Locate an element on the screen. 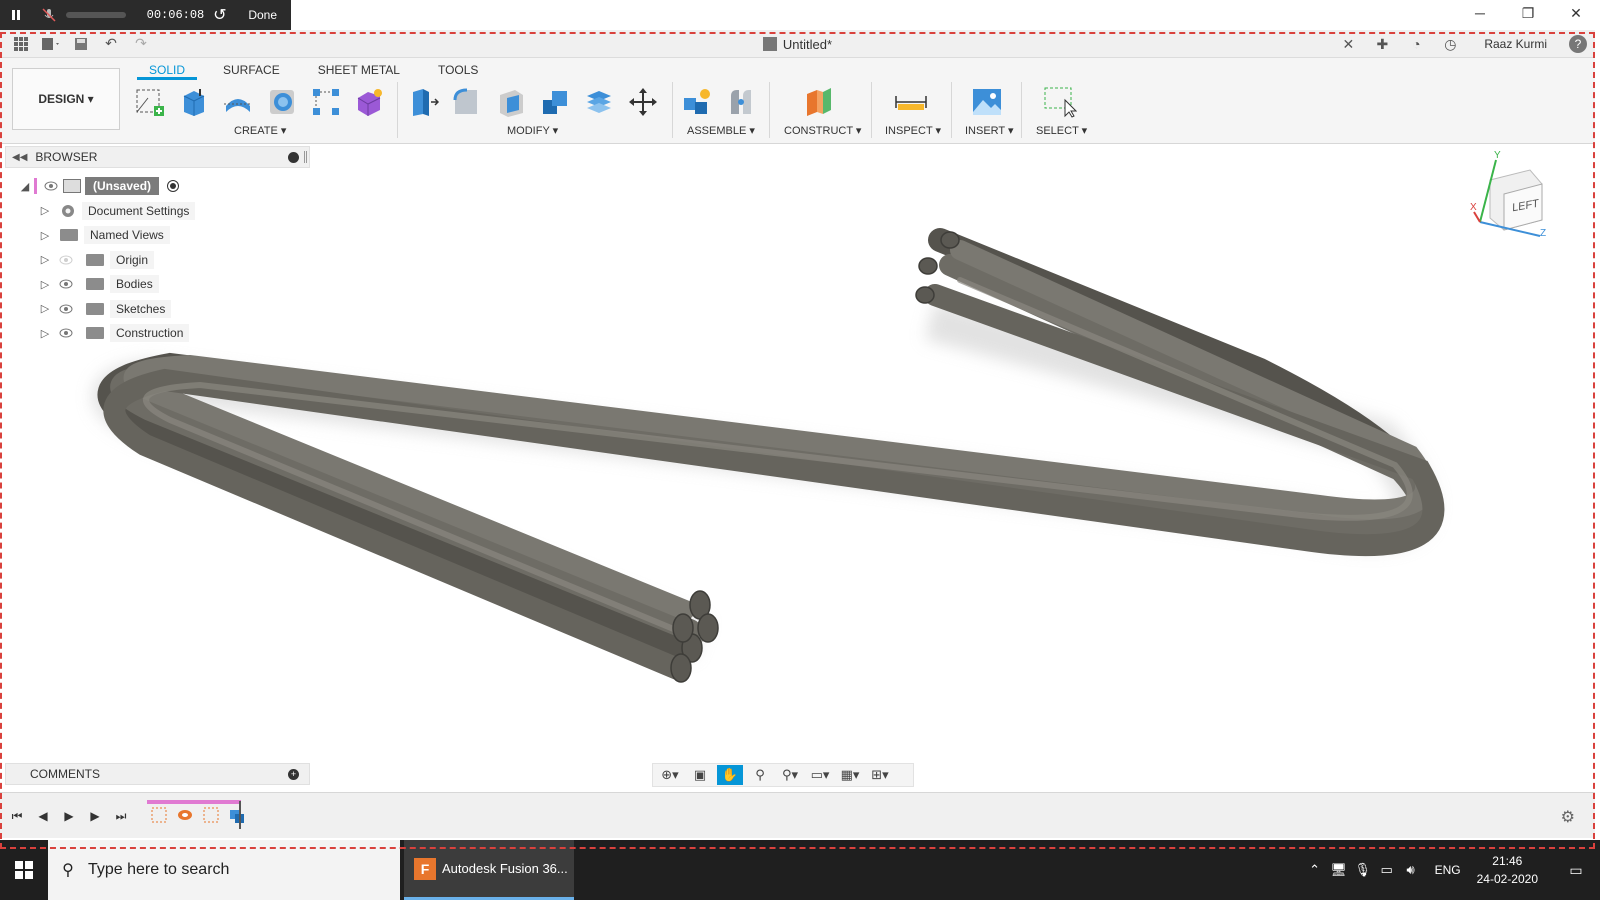 This screenshot has width=1600, height=900. tree-item-origin: ▷ Origin is located at coordinates (106, 260).